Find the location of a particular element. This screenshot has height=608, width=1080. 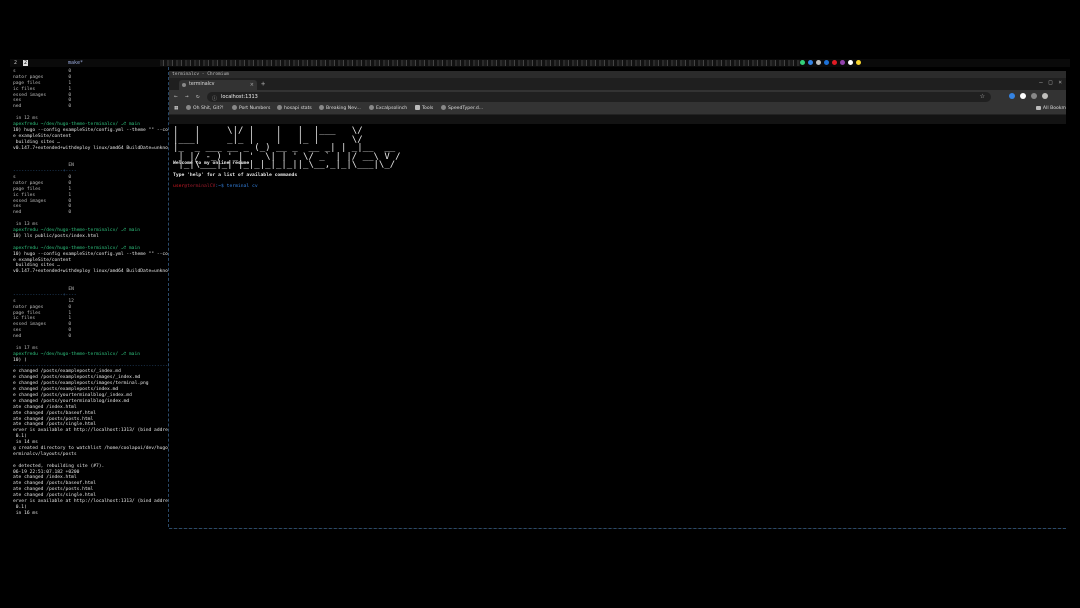

navigation-bar: ← → ↻ ⓘ localhost:1313 ☆ is located at coordinates (617, 97).